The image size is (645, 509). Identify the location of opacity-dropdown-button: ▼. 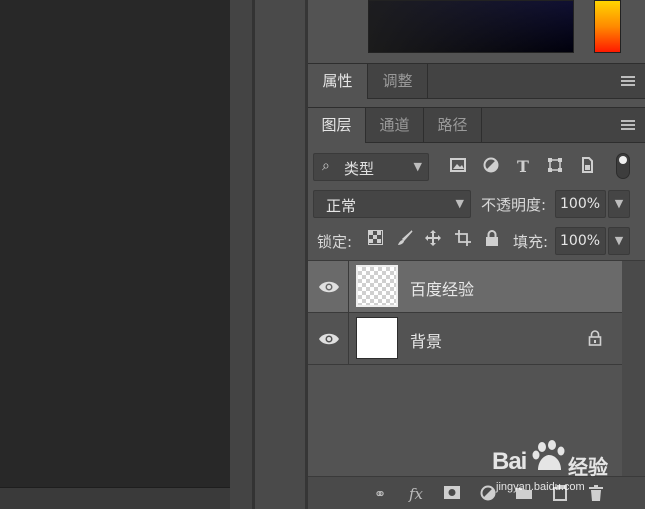
(619, 204).